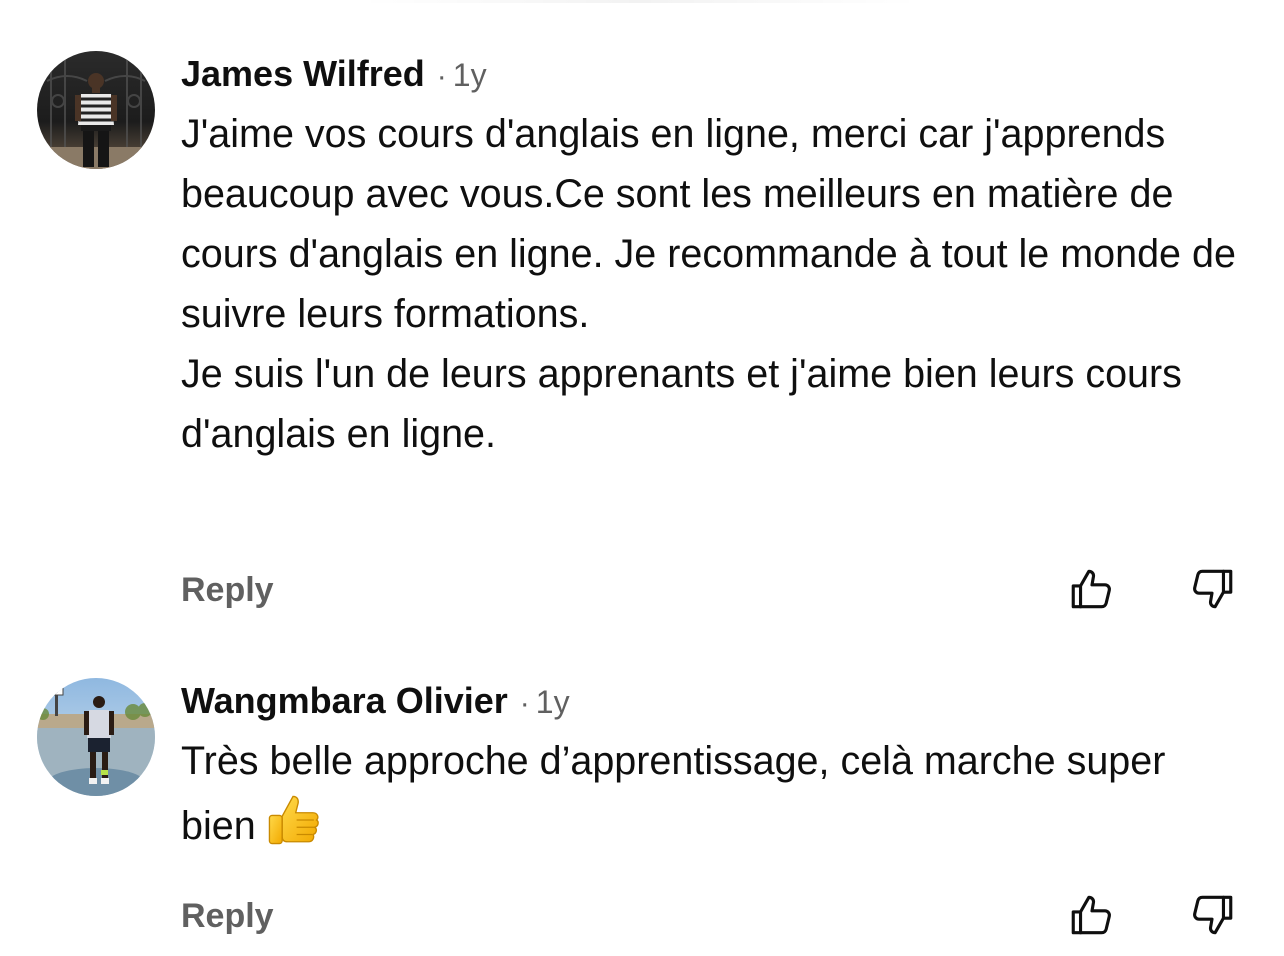  What do you see at coordinates (293, 820) in the screenshot?
I see `thumbs-up-emoji-icon` at bounding box center [293, 820].